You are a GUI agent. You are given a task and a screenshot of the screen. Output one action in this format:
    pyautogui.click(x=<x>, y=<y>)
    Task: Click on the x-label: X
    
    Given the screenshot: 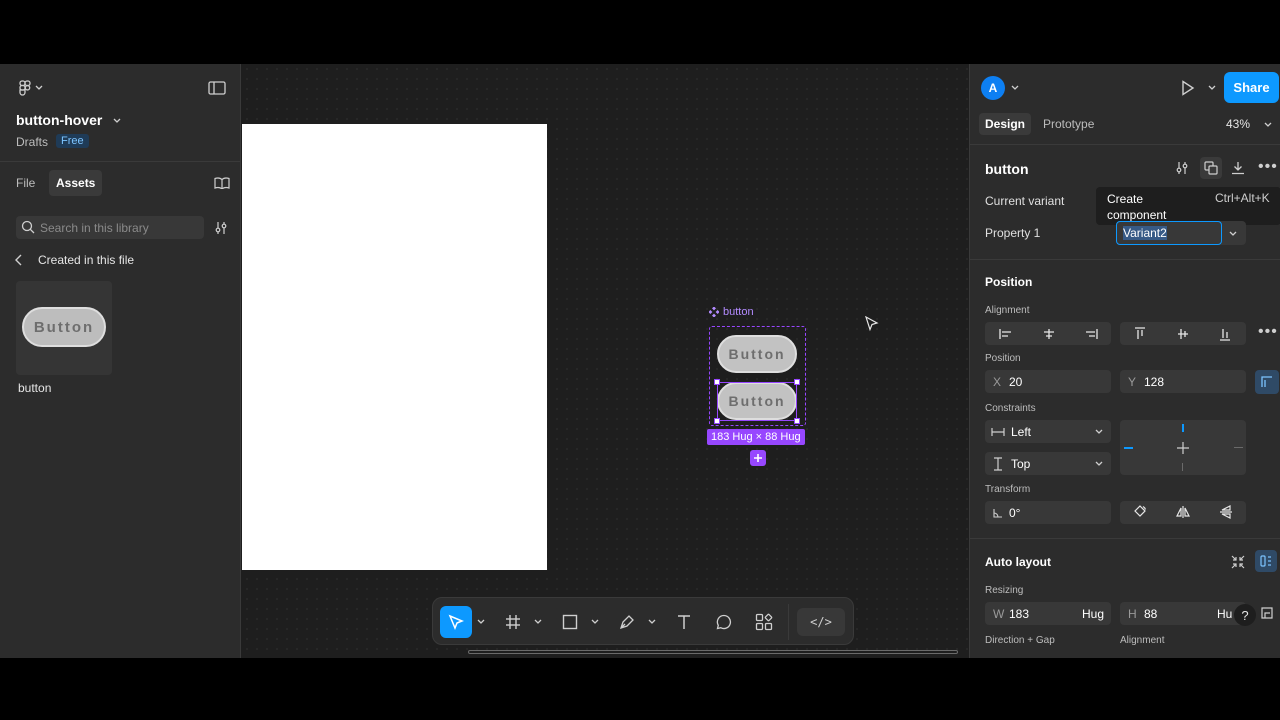 What is the action you would take?
    pyautogui.click(x=997, y=382)
    